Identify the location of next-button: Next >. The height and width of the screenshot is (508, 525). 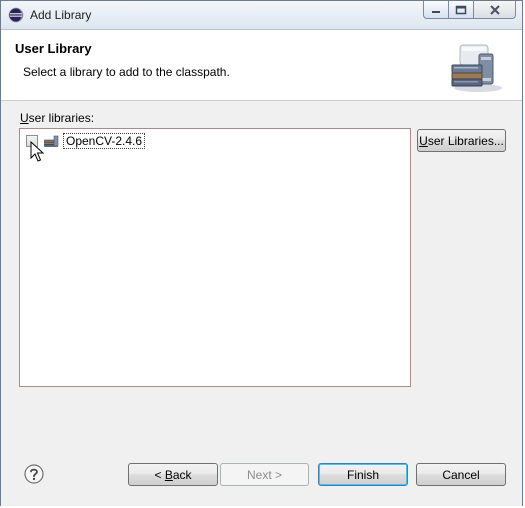
(264, 474).